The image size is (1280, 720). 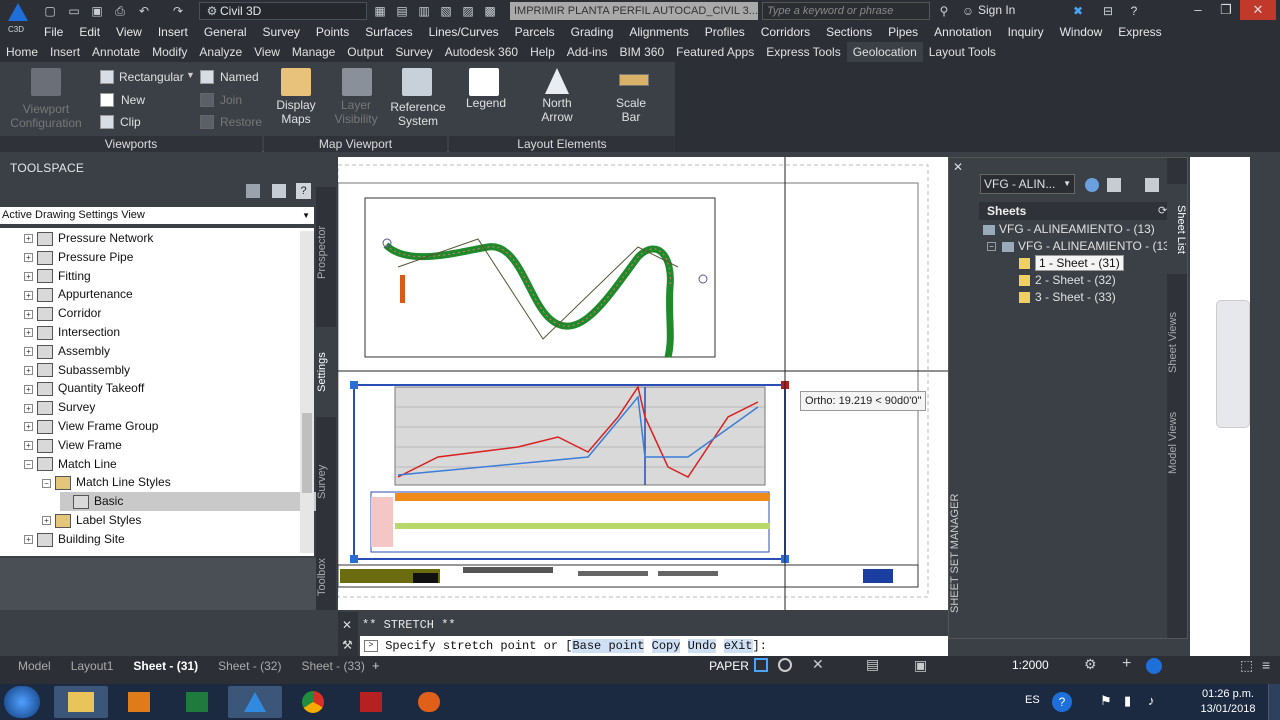 What do you see at coordinates (129, 32) in the screenshot?
I see `menu-view: View` at bounding box center [129, 32].